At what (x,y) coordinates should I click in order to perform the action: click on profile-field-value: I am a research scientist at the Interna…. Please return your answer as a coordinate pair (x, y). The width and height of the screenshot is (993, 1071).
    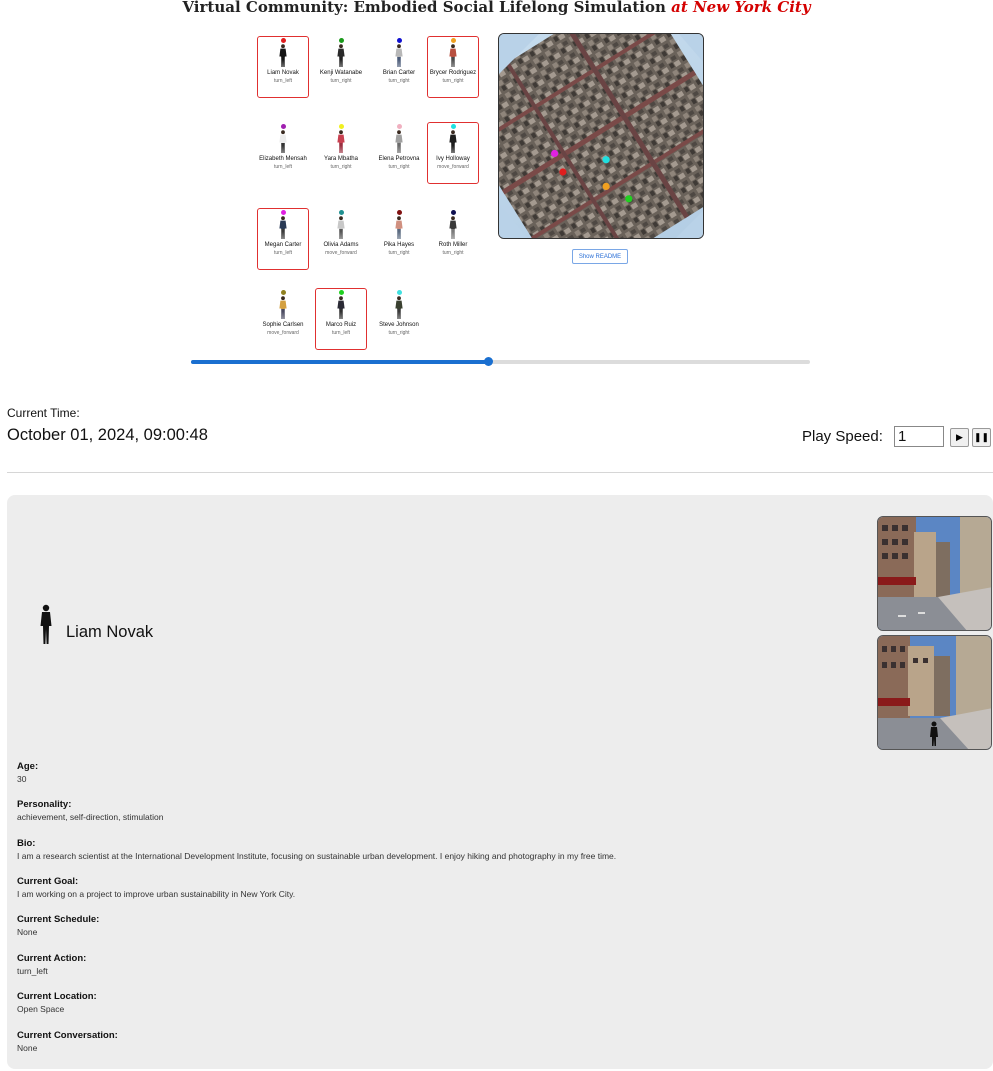
    Looking at the image, I should click on (317, 856).